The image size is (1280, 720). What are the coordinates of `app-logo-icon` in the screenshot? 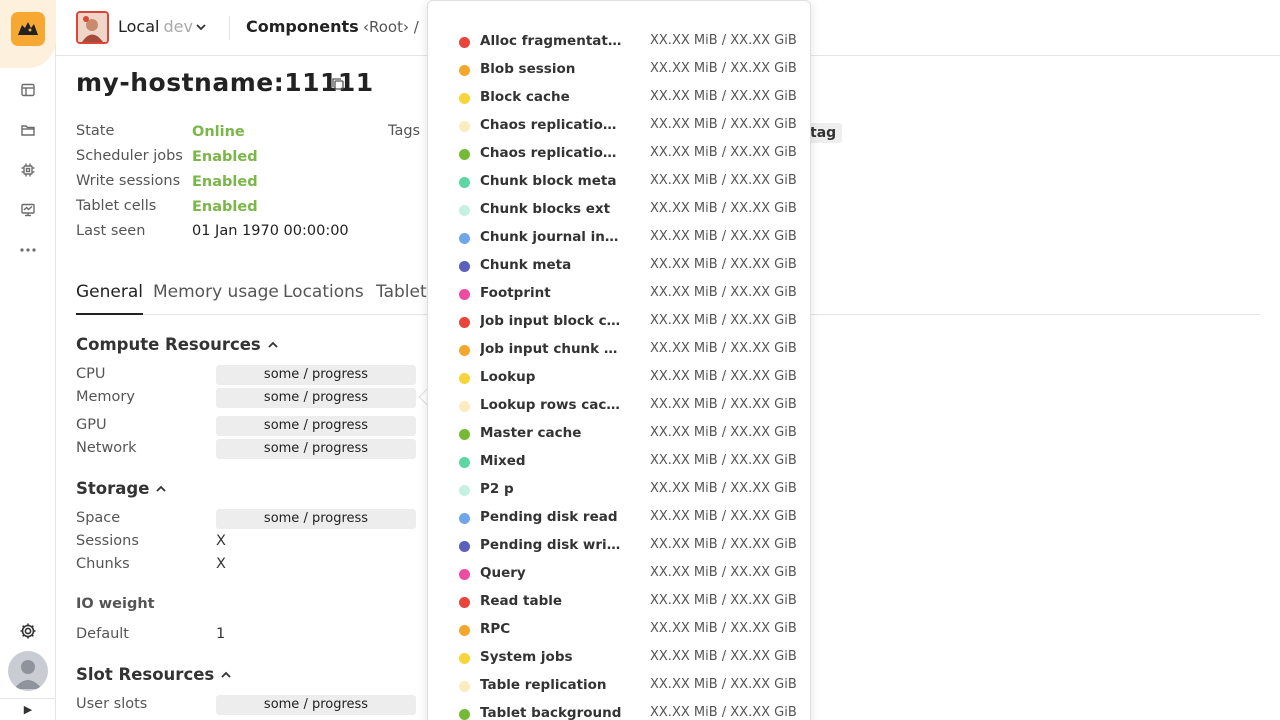 It's located at (28, 29).